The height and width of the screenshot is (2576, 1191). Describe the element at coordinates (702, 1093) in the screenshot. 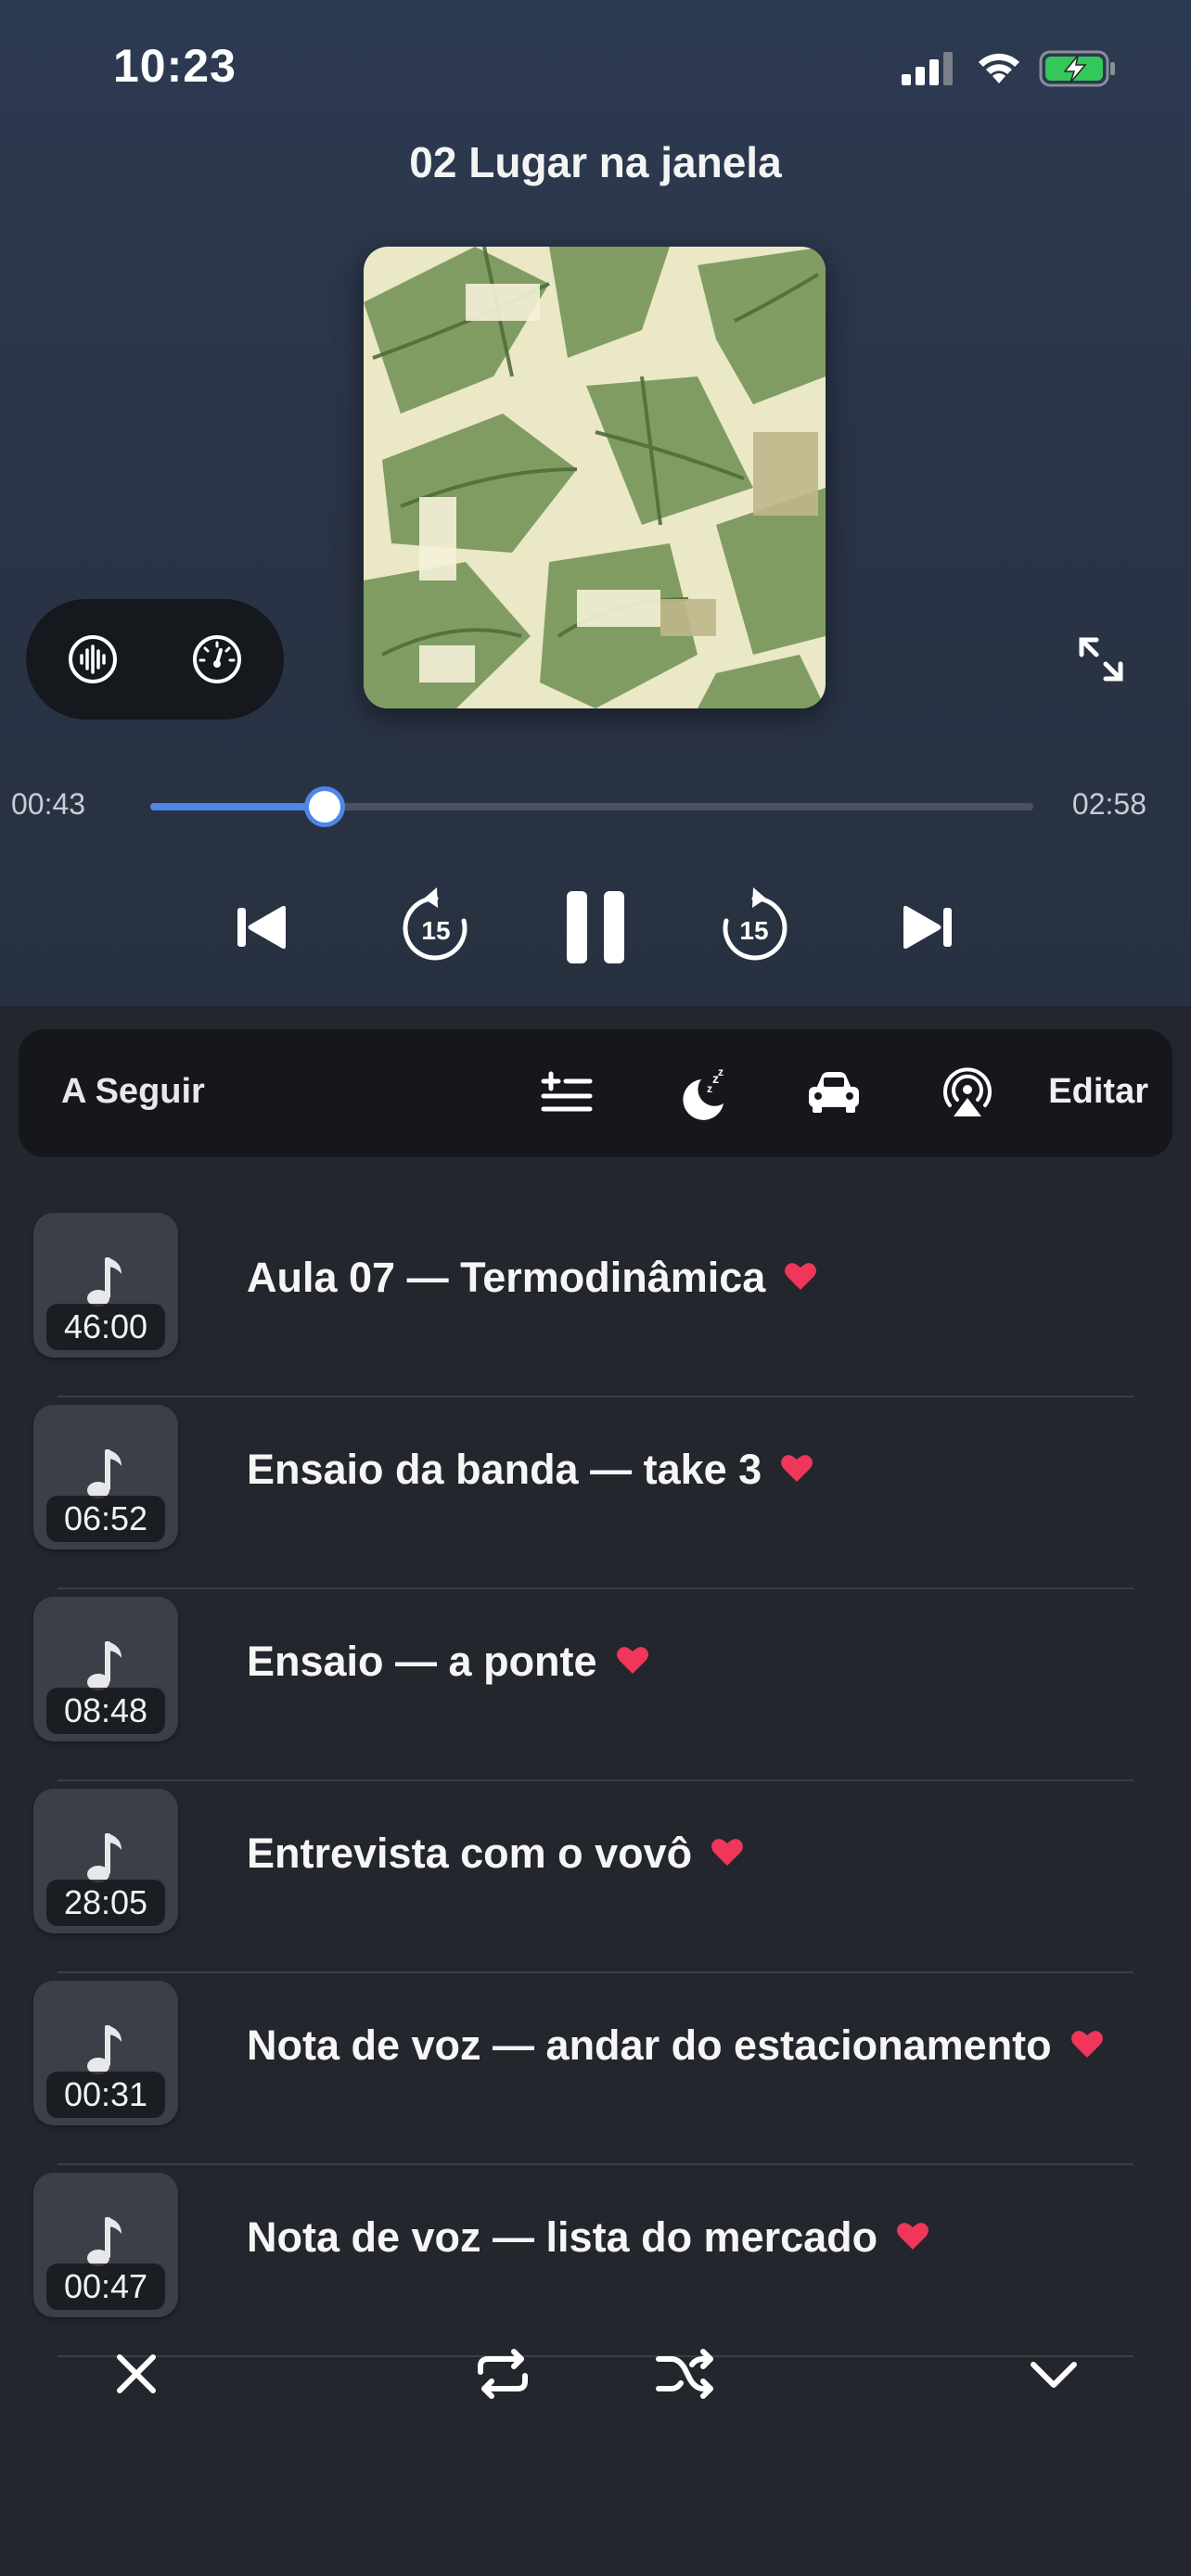

I see `sleep-timer-icon: z z z` at that location.